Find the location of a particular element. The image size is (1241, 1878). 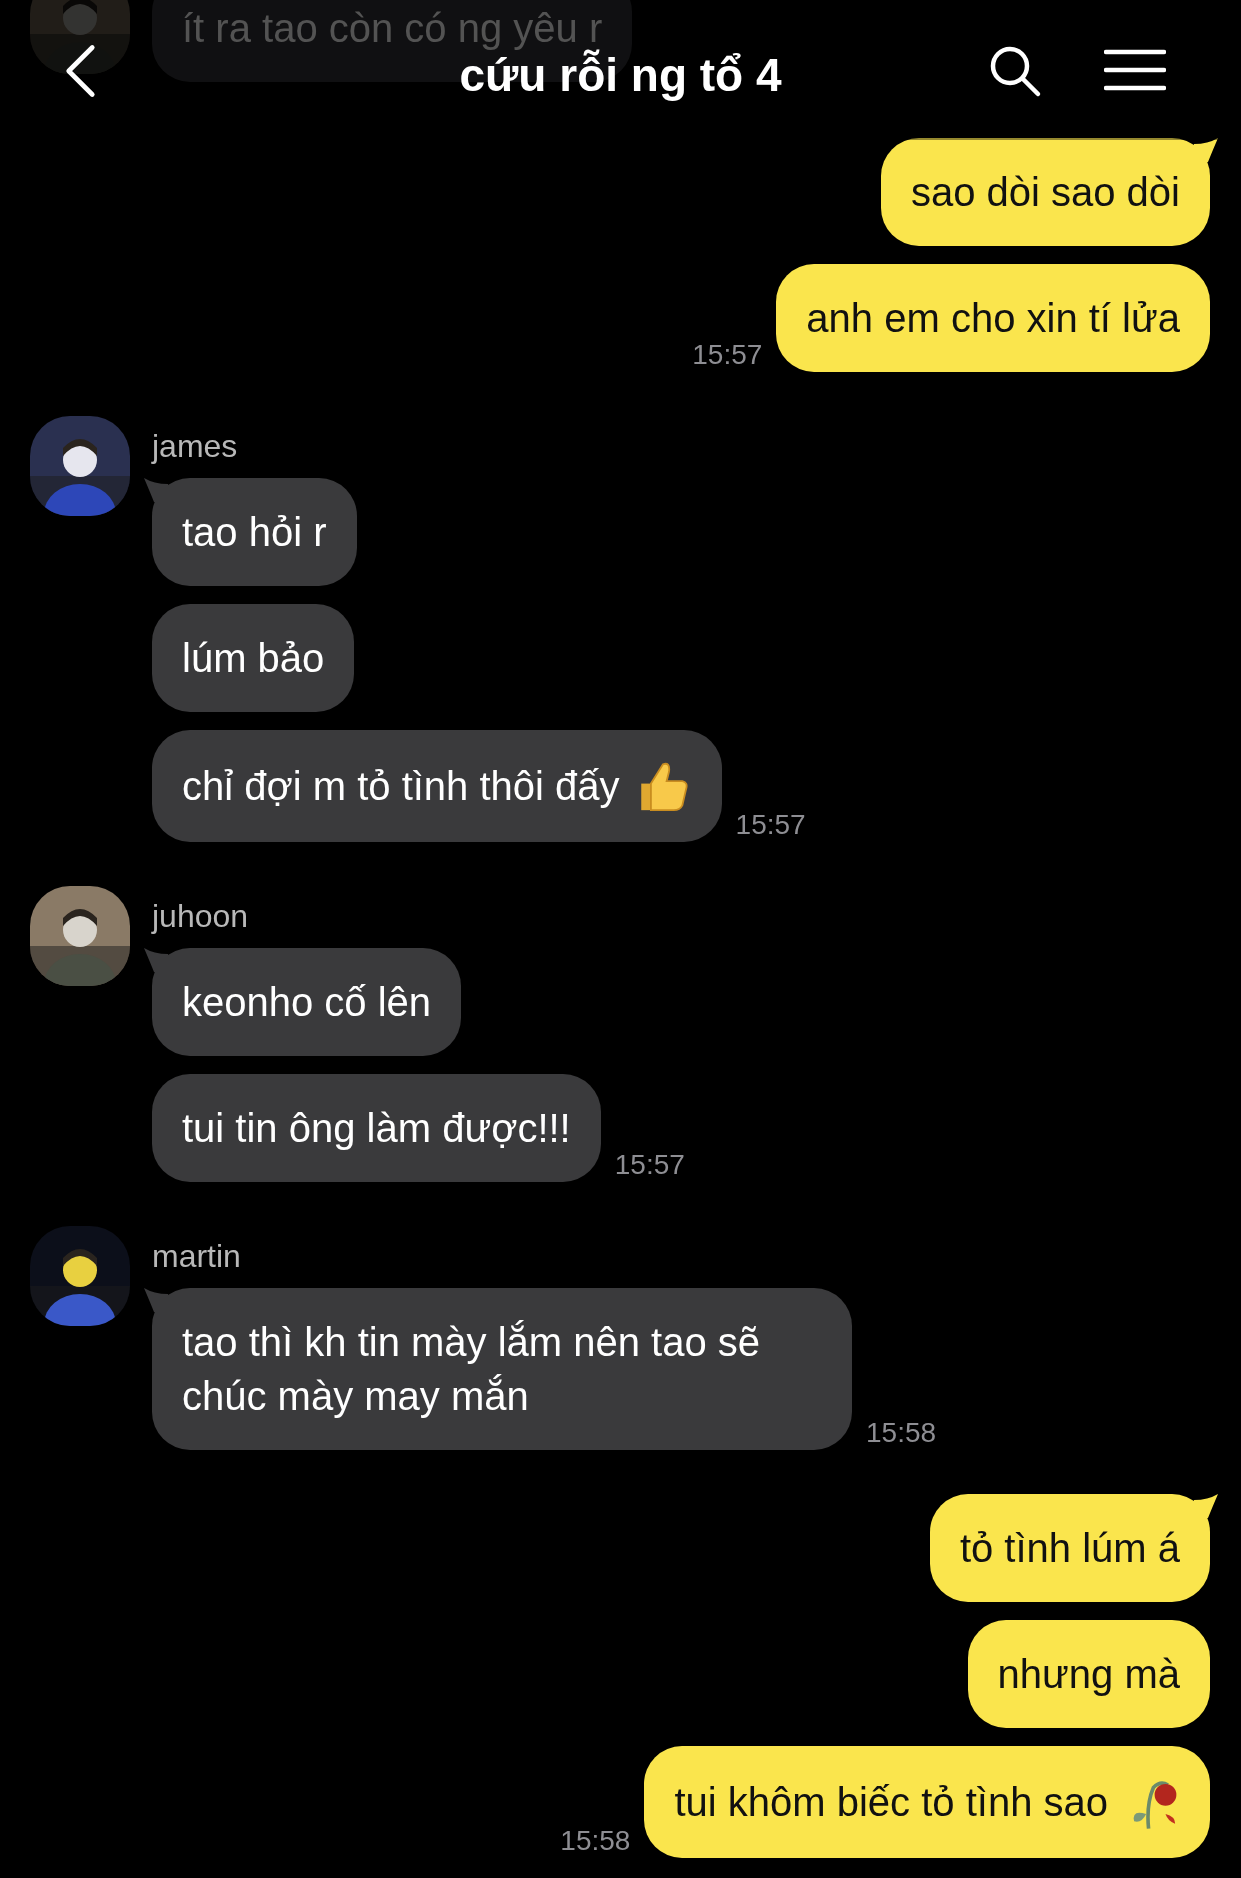

message-bubble: tui khôm biếc tỏ tình sao is located at coordinates (927, 1802).